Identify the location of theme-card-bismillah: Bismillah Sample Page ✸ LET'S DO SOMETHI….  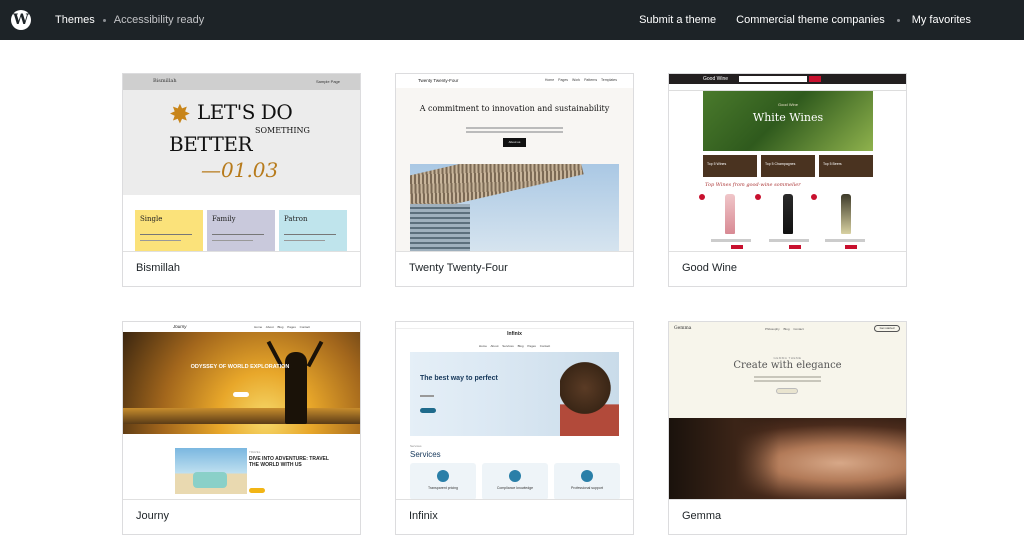
(241, 180).